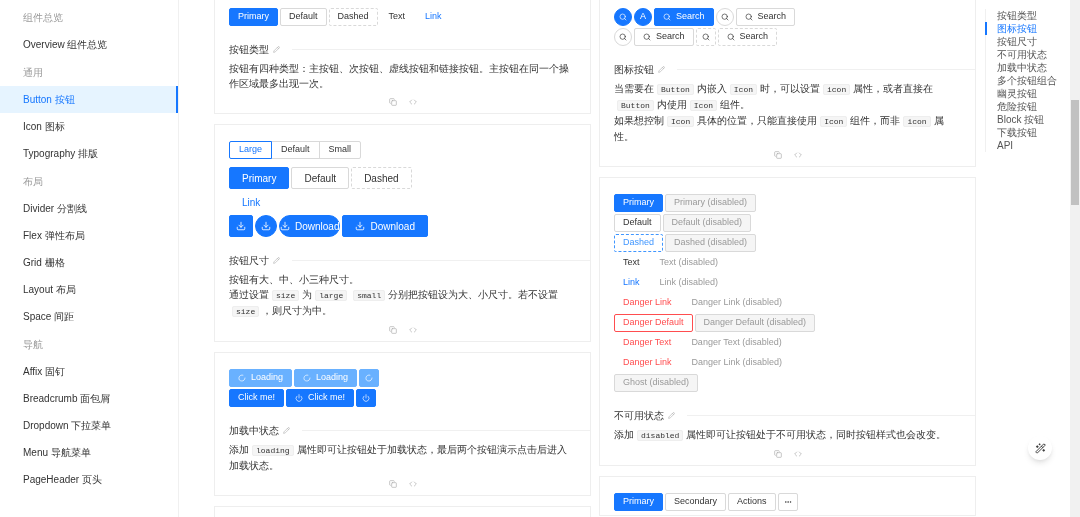  I want to click on menu-item: Flex 弹性布局, so click(89, 235).